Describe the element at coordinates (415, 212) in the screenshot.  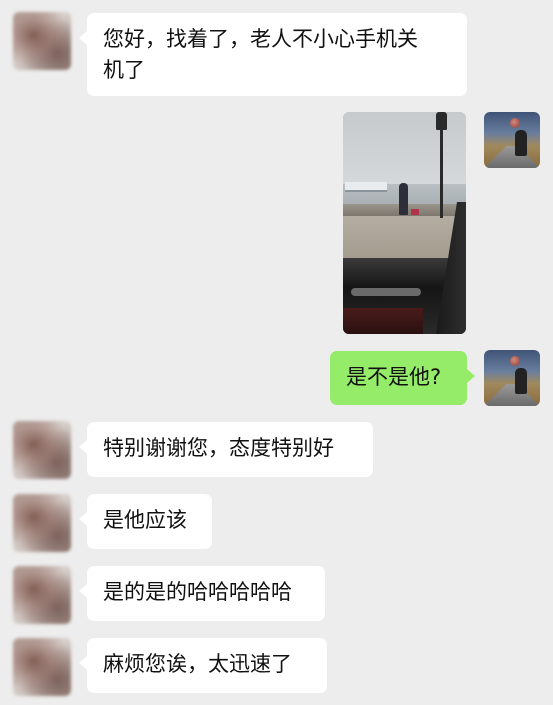
I see `photo-bag` at that location.